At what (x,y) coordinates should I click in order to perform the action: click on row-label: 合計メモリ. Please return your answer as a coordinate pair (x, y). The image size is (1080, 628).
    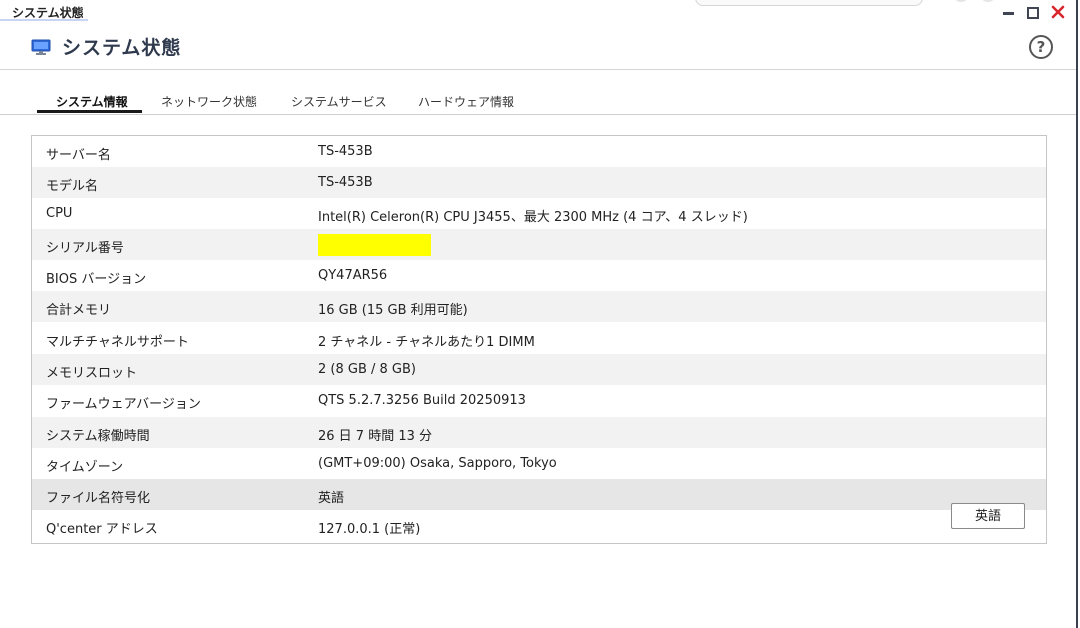
    Looking at the image, I should click on (79, 310).